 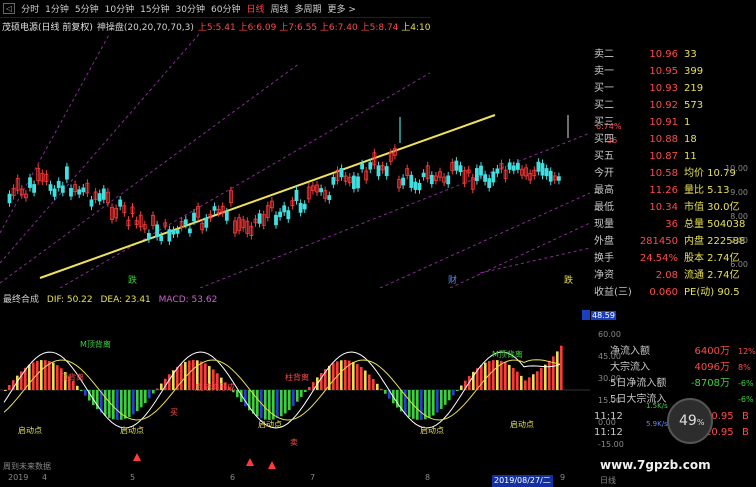 What do you see at coordinates (739, 240) in the screenshot?
I see `price-tick: 7.00` at bounding box center [739, 240].